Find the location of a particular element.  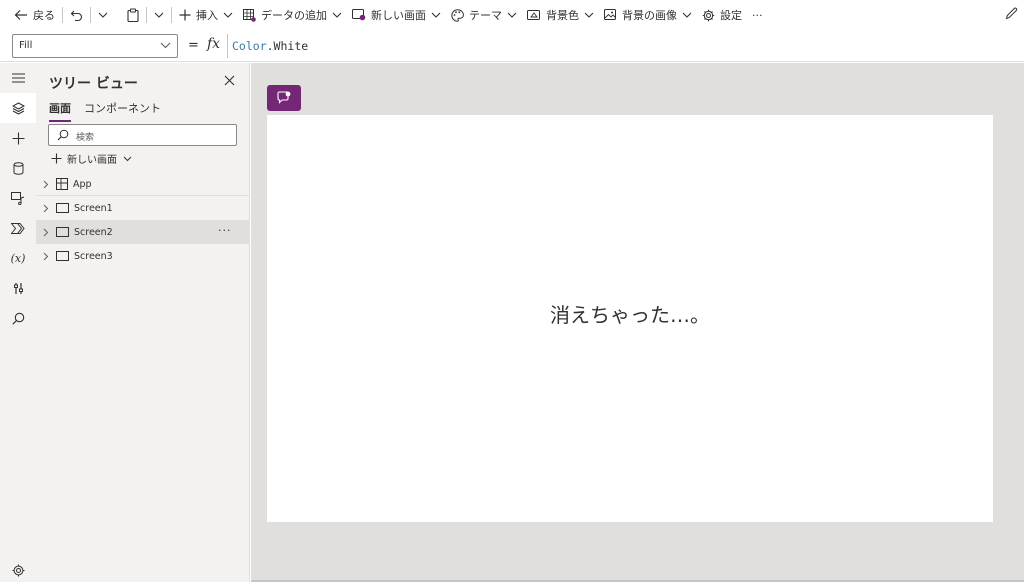

new-screen-label: 新しい画面 is located at coordinates (92, 160).